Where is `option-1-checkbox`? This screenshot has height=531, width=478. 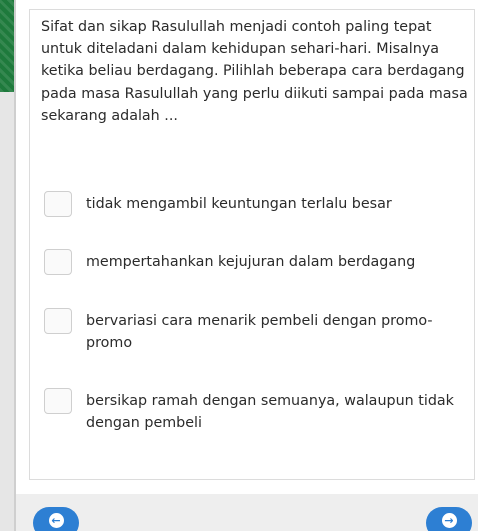
option-1-checkbox is located at coordinates (58, 204).